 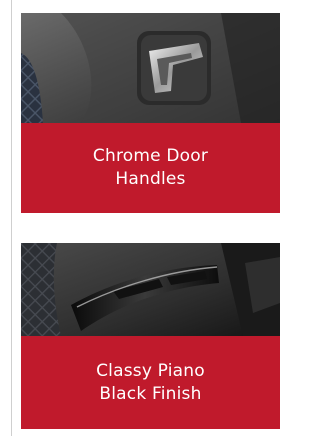 I want to click on feature-caption-text: Chrome Door Handles, so click(x=150, y=167).